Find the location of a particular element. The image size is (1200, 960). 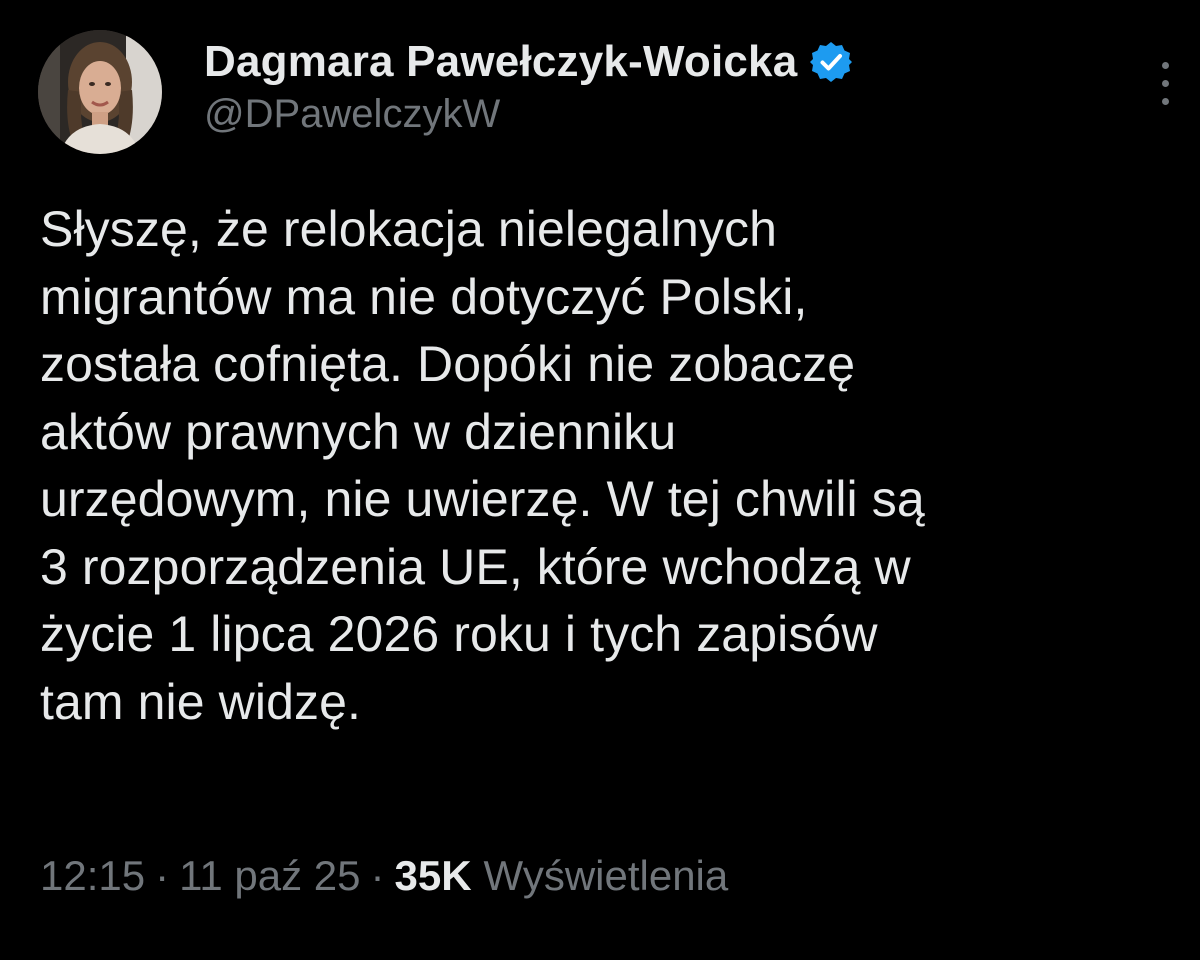

views-count: 35K is located at coordinates (432, 876).